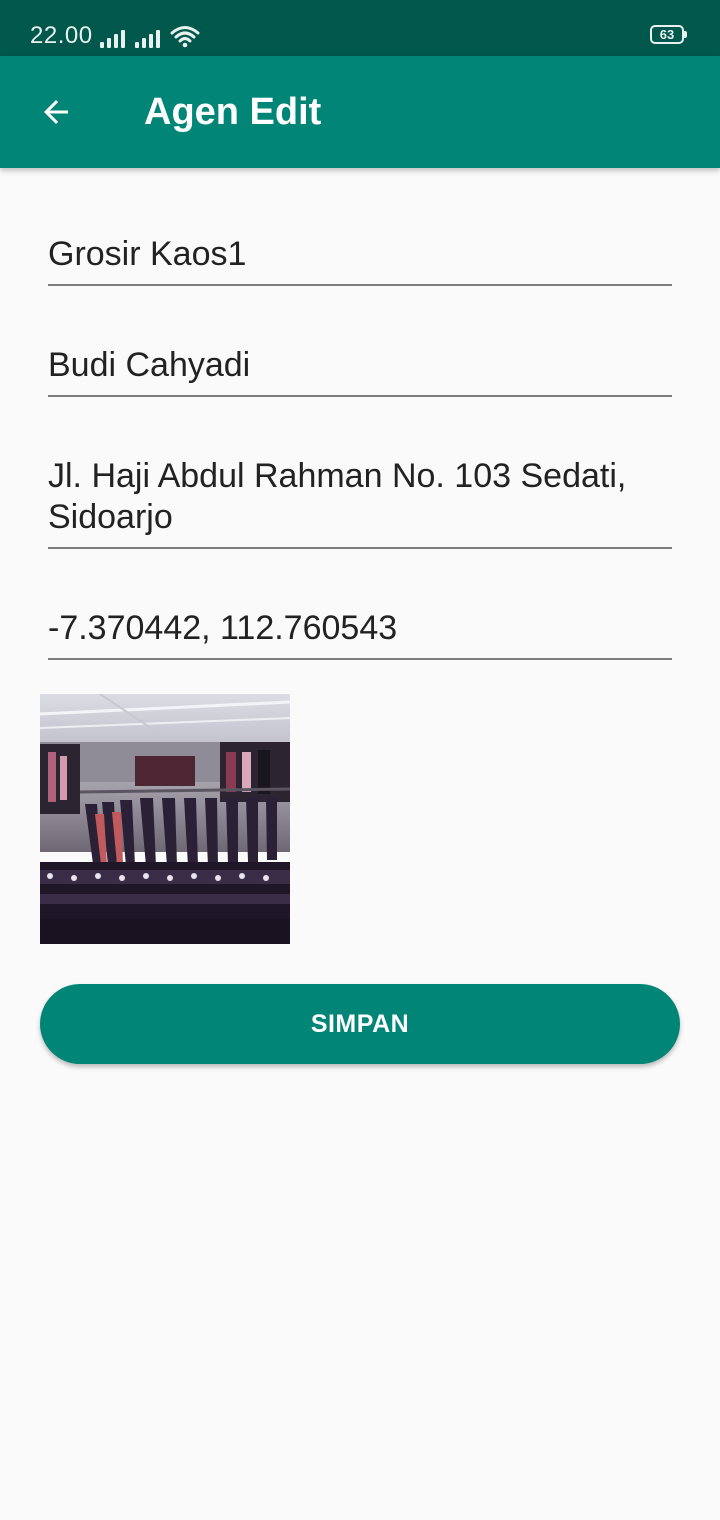 The width and height of the screenshot is (720, 1520). I want to click on coordinates-field: -7.370442, 112.760543, so click(360, 634).